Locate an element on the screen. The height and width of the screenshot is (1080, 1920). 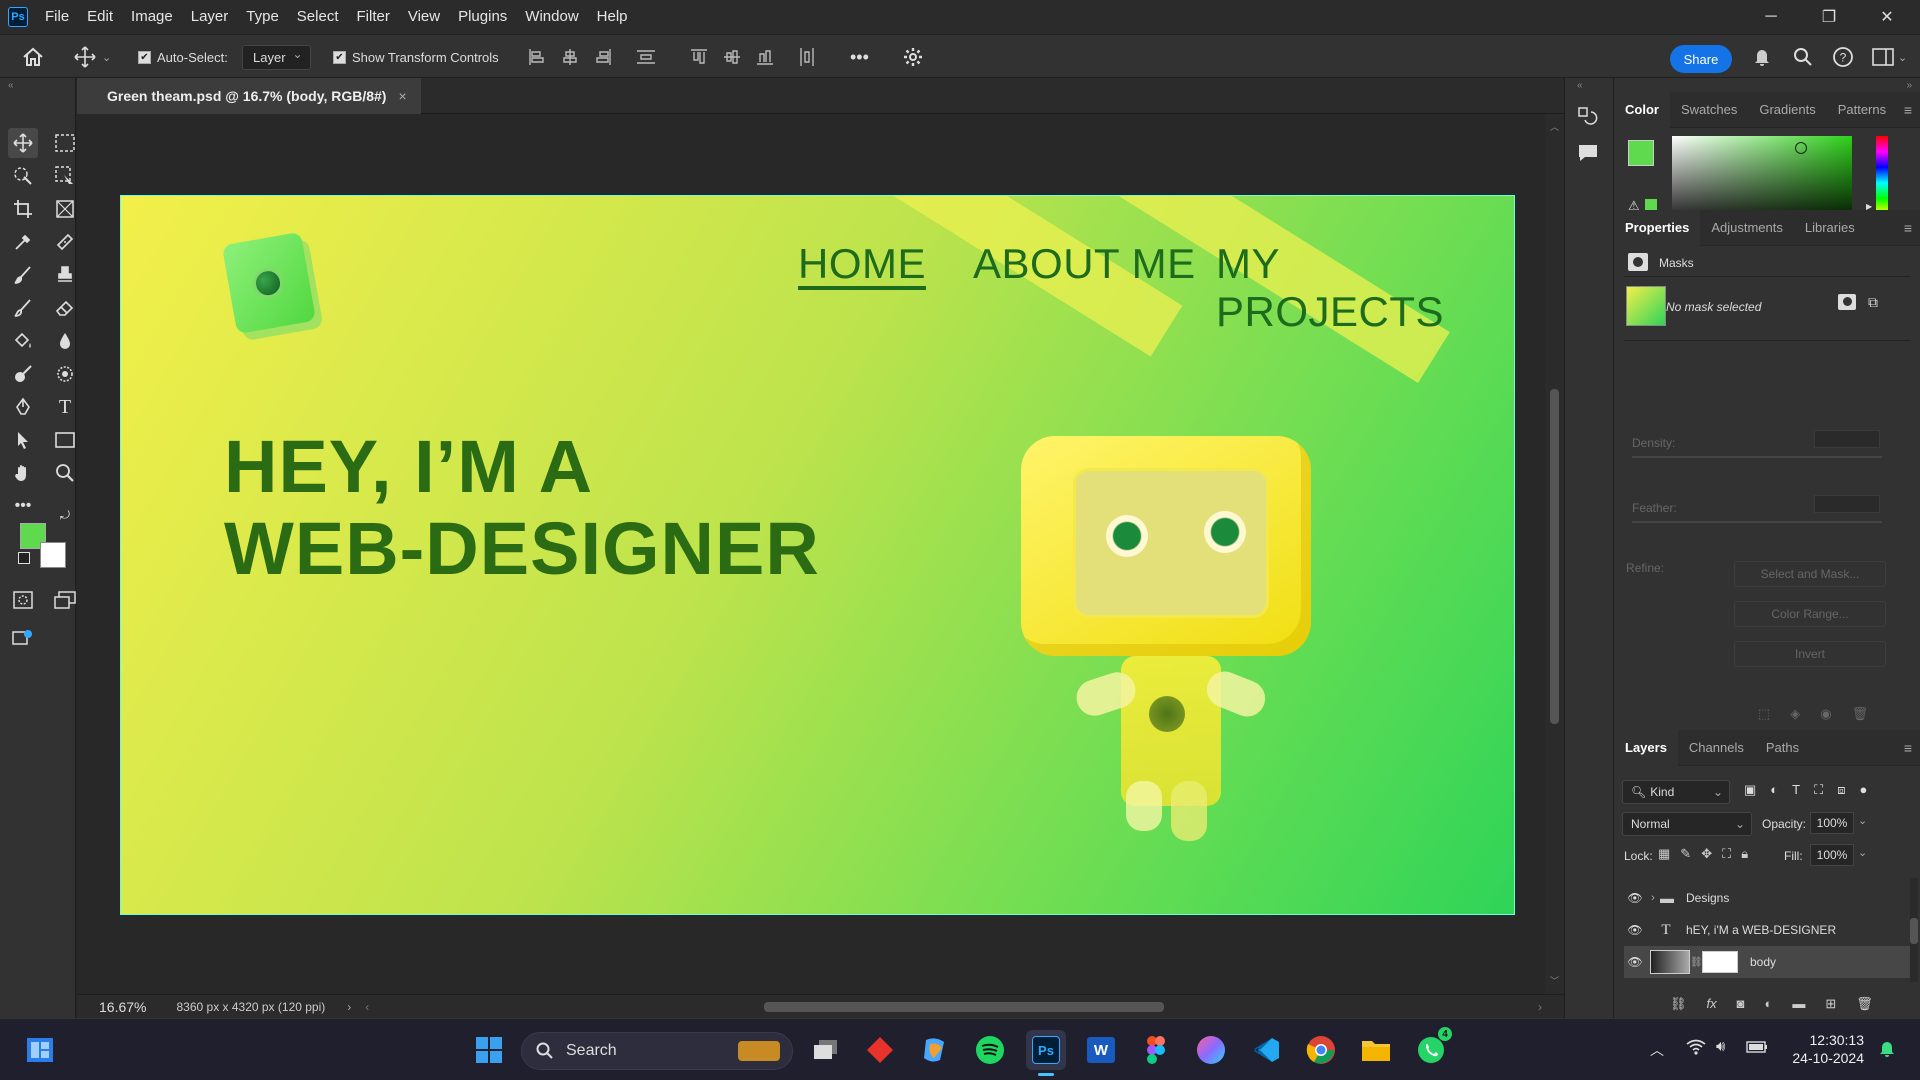
minimize-button: ─ is located at coordinates (1771, 17).